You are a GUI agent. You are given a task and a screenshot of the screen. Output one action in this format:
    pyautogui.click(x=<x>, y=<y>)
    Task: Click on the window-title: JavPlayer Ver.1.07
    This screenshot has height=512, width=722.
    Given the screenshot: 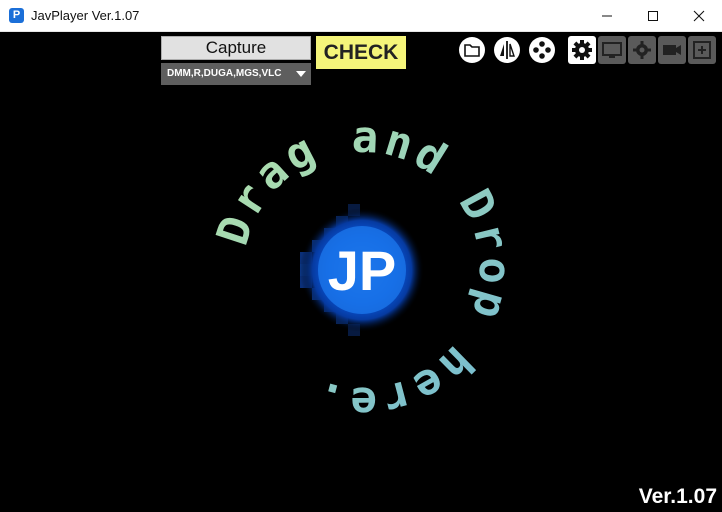 What is the action you would take?
    pyautogui.click(x=85, y=15)
    